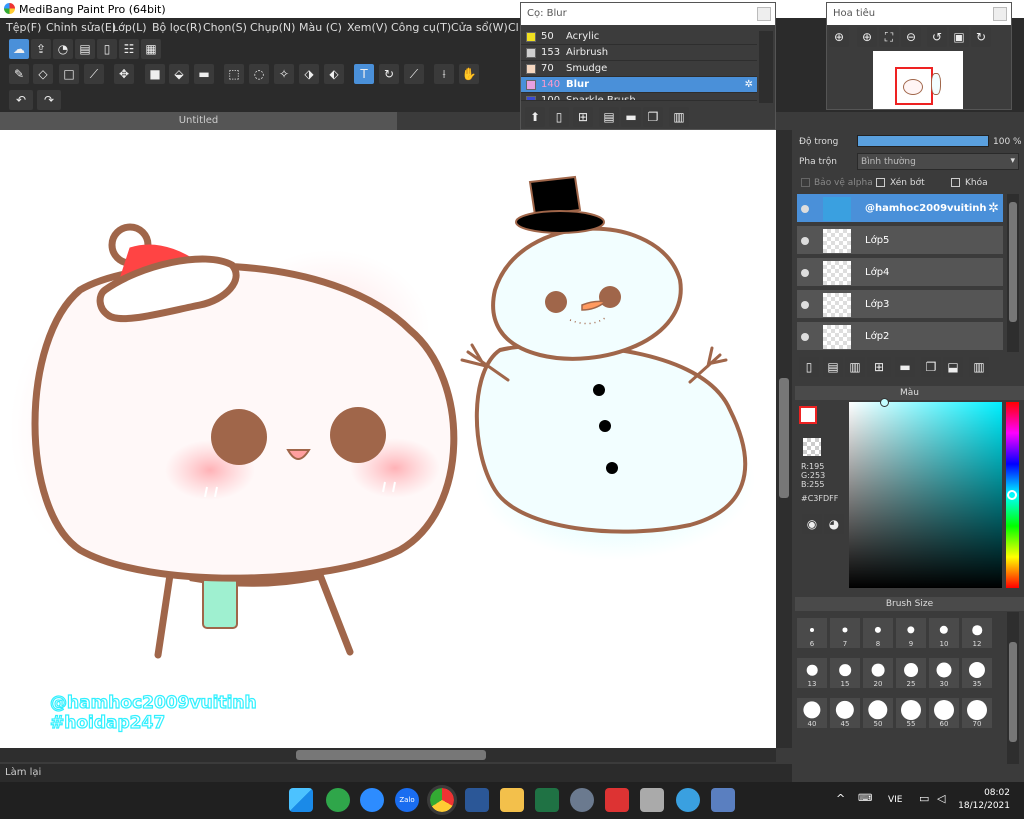  Describe the element at coordinates (639, 69) in the screenshot. I see `brush-item: 70 Smudge` at that location.